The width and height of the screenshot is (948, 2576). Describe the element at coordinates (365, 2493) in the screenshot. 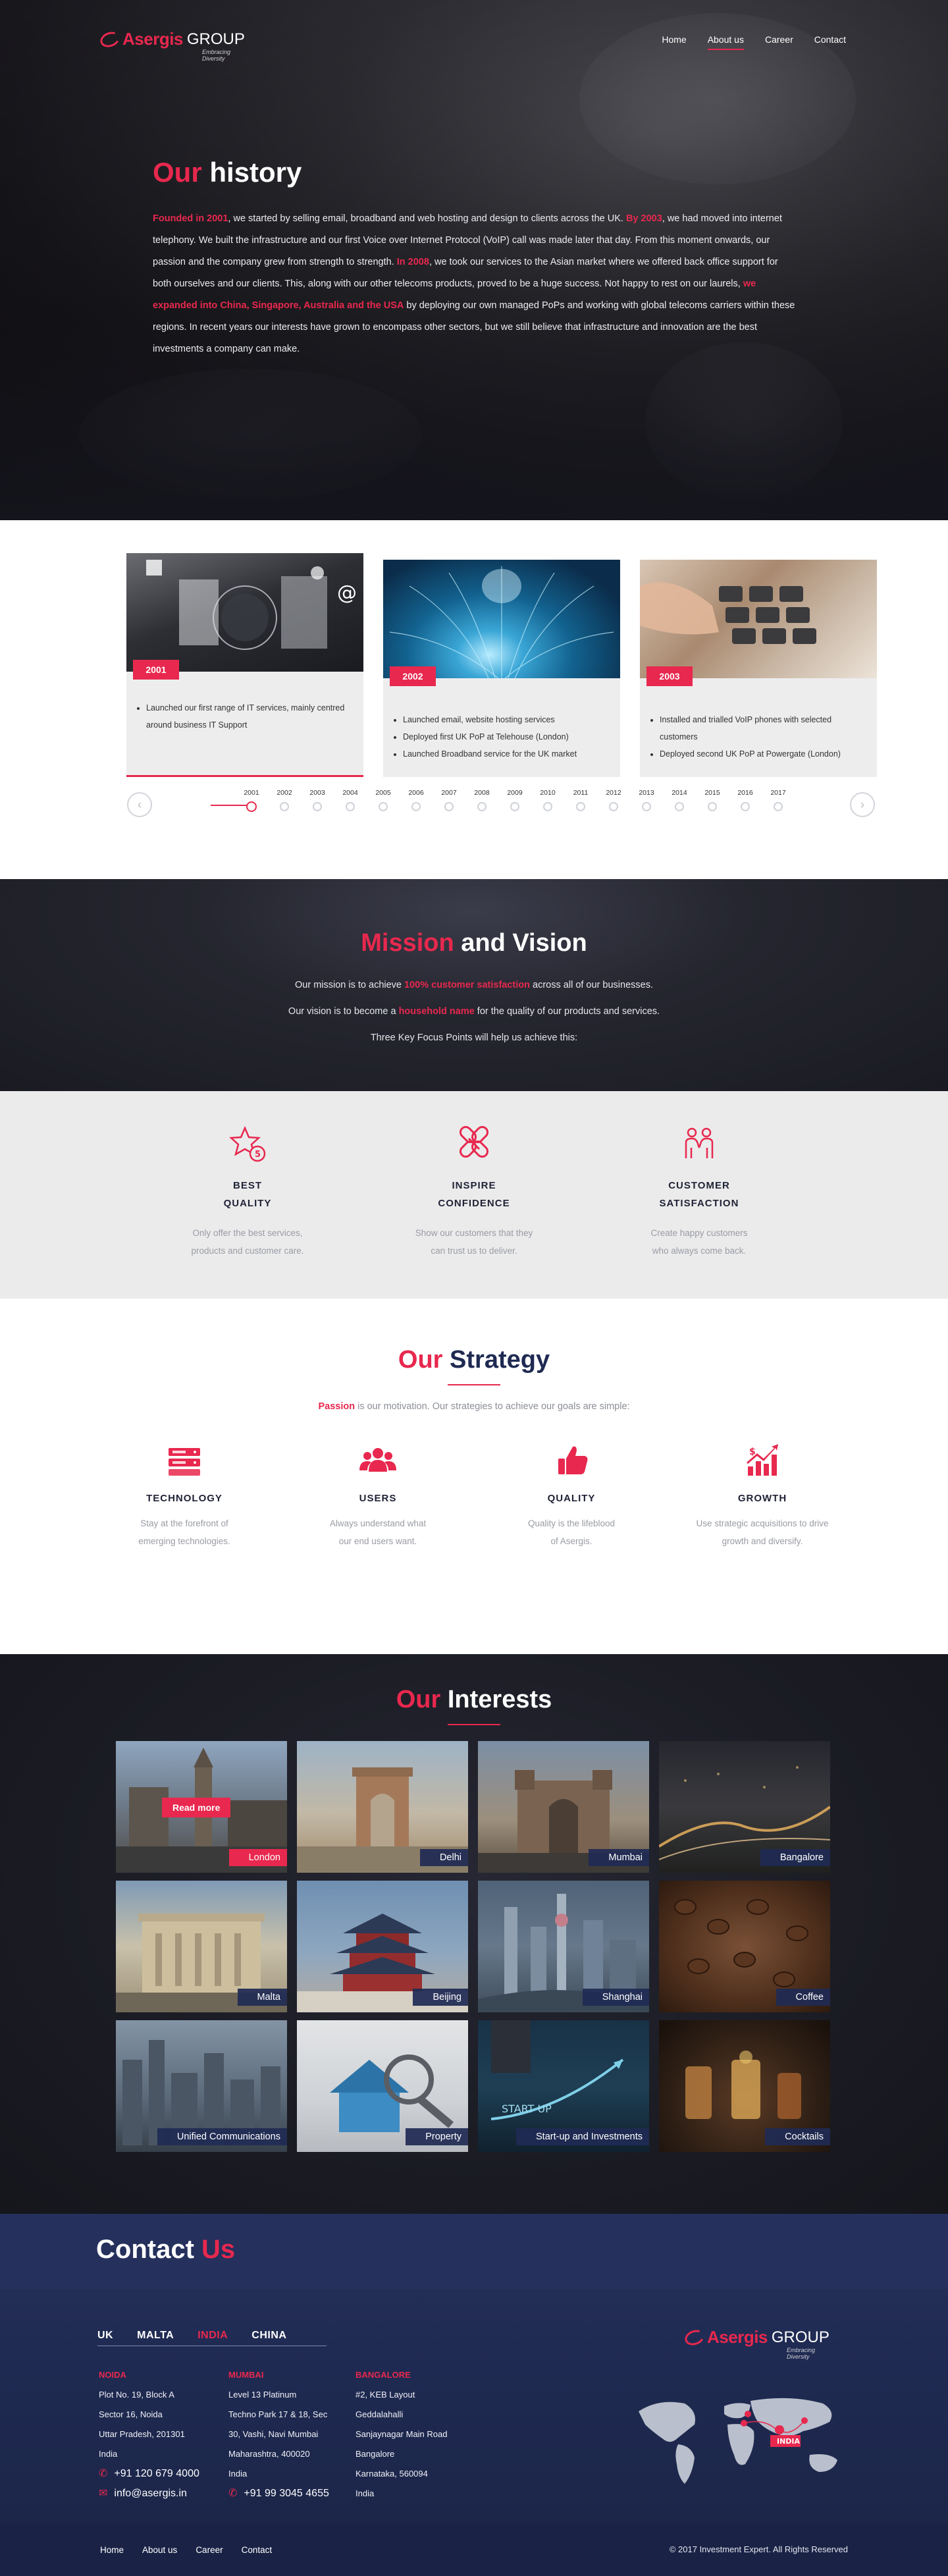

I see `office-address-line: India` at that location.